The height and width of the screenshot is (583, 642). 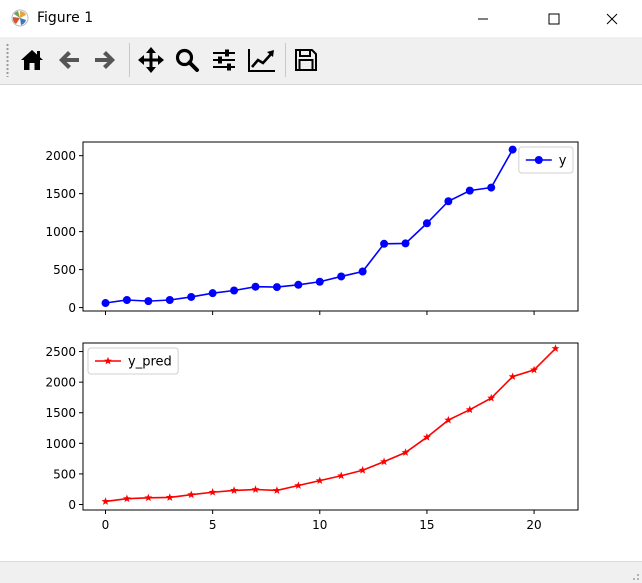 I want to click on legend-label: y_pred, so click(x=150, y=362).